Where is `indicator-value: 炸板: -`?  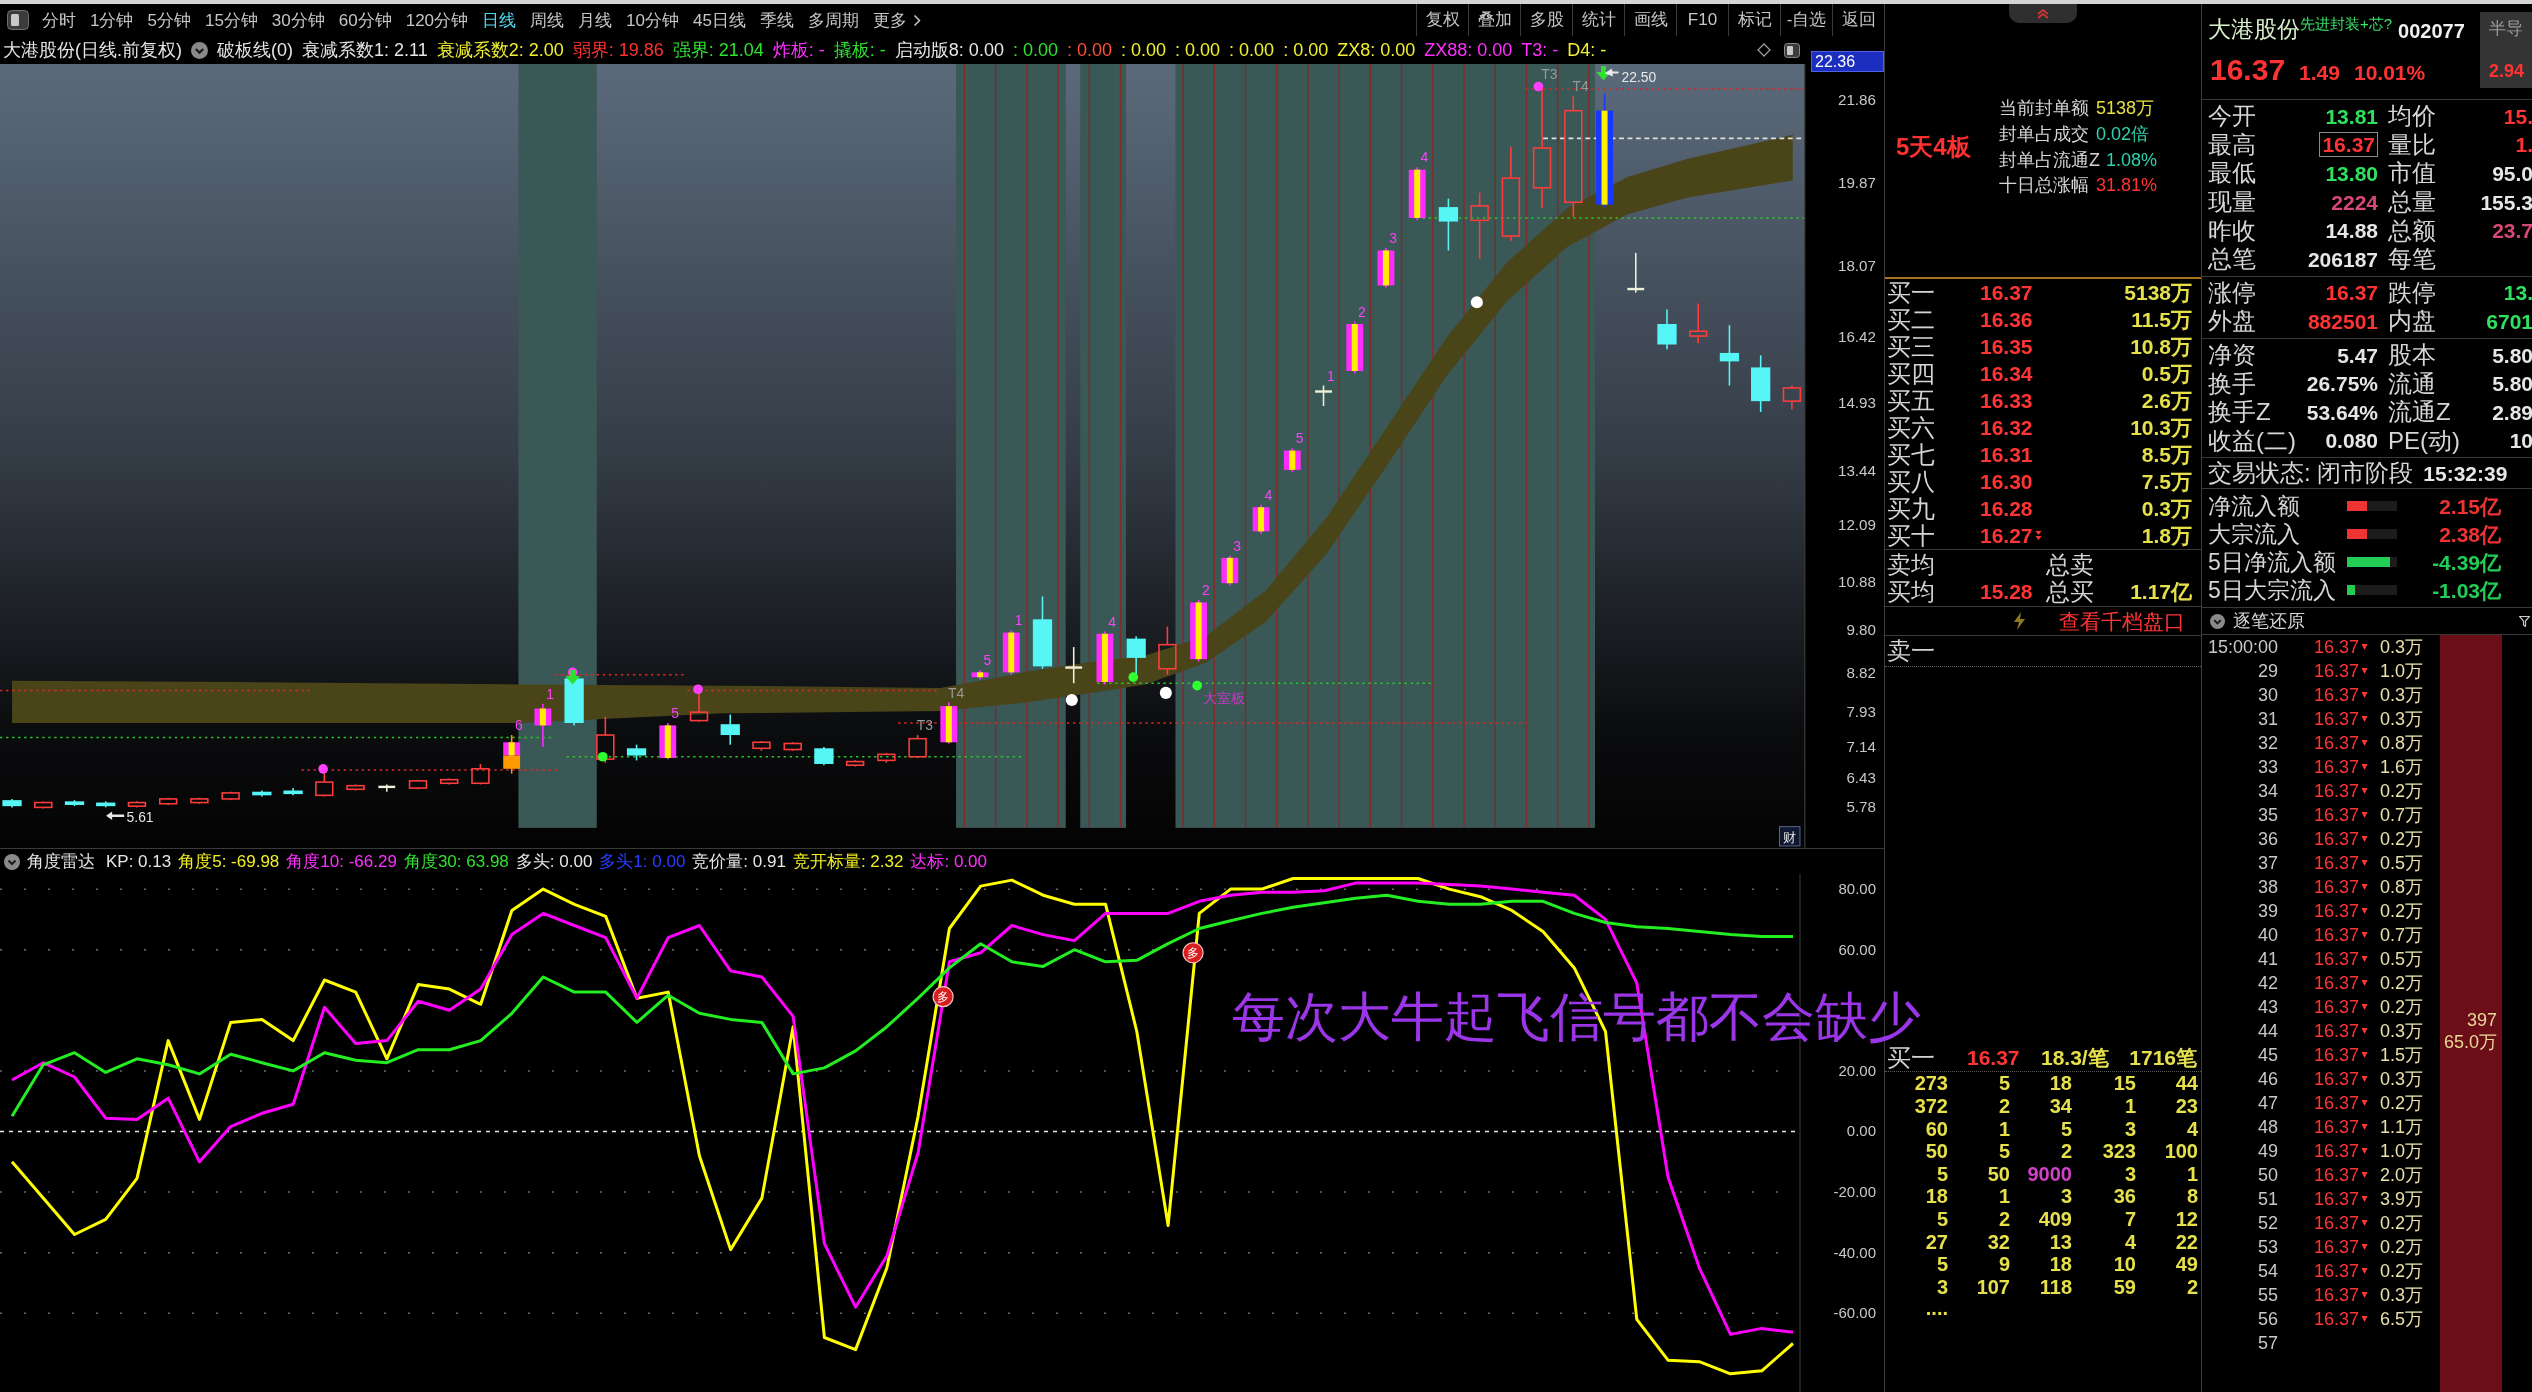
indicator-value: 炸板: - is located at coordinates (798, 50).